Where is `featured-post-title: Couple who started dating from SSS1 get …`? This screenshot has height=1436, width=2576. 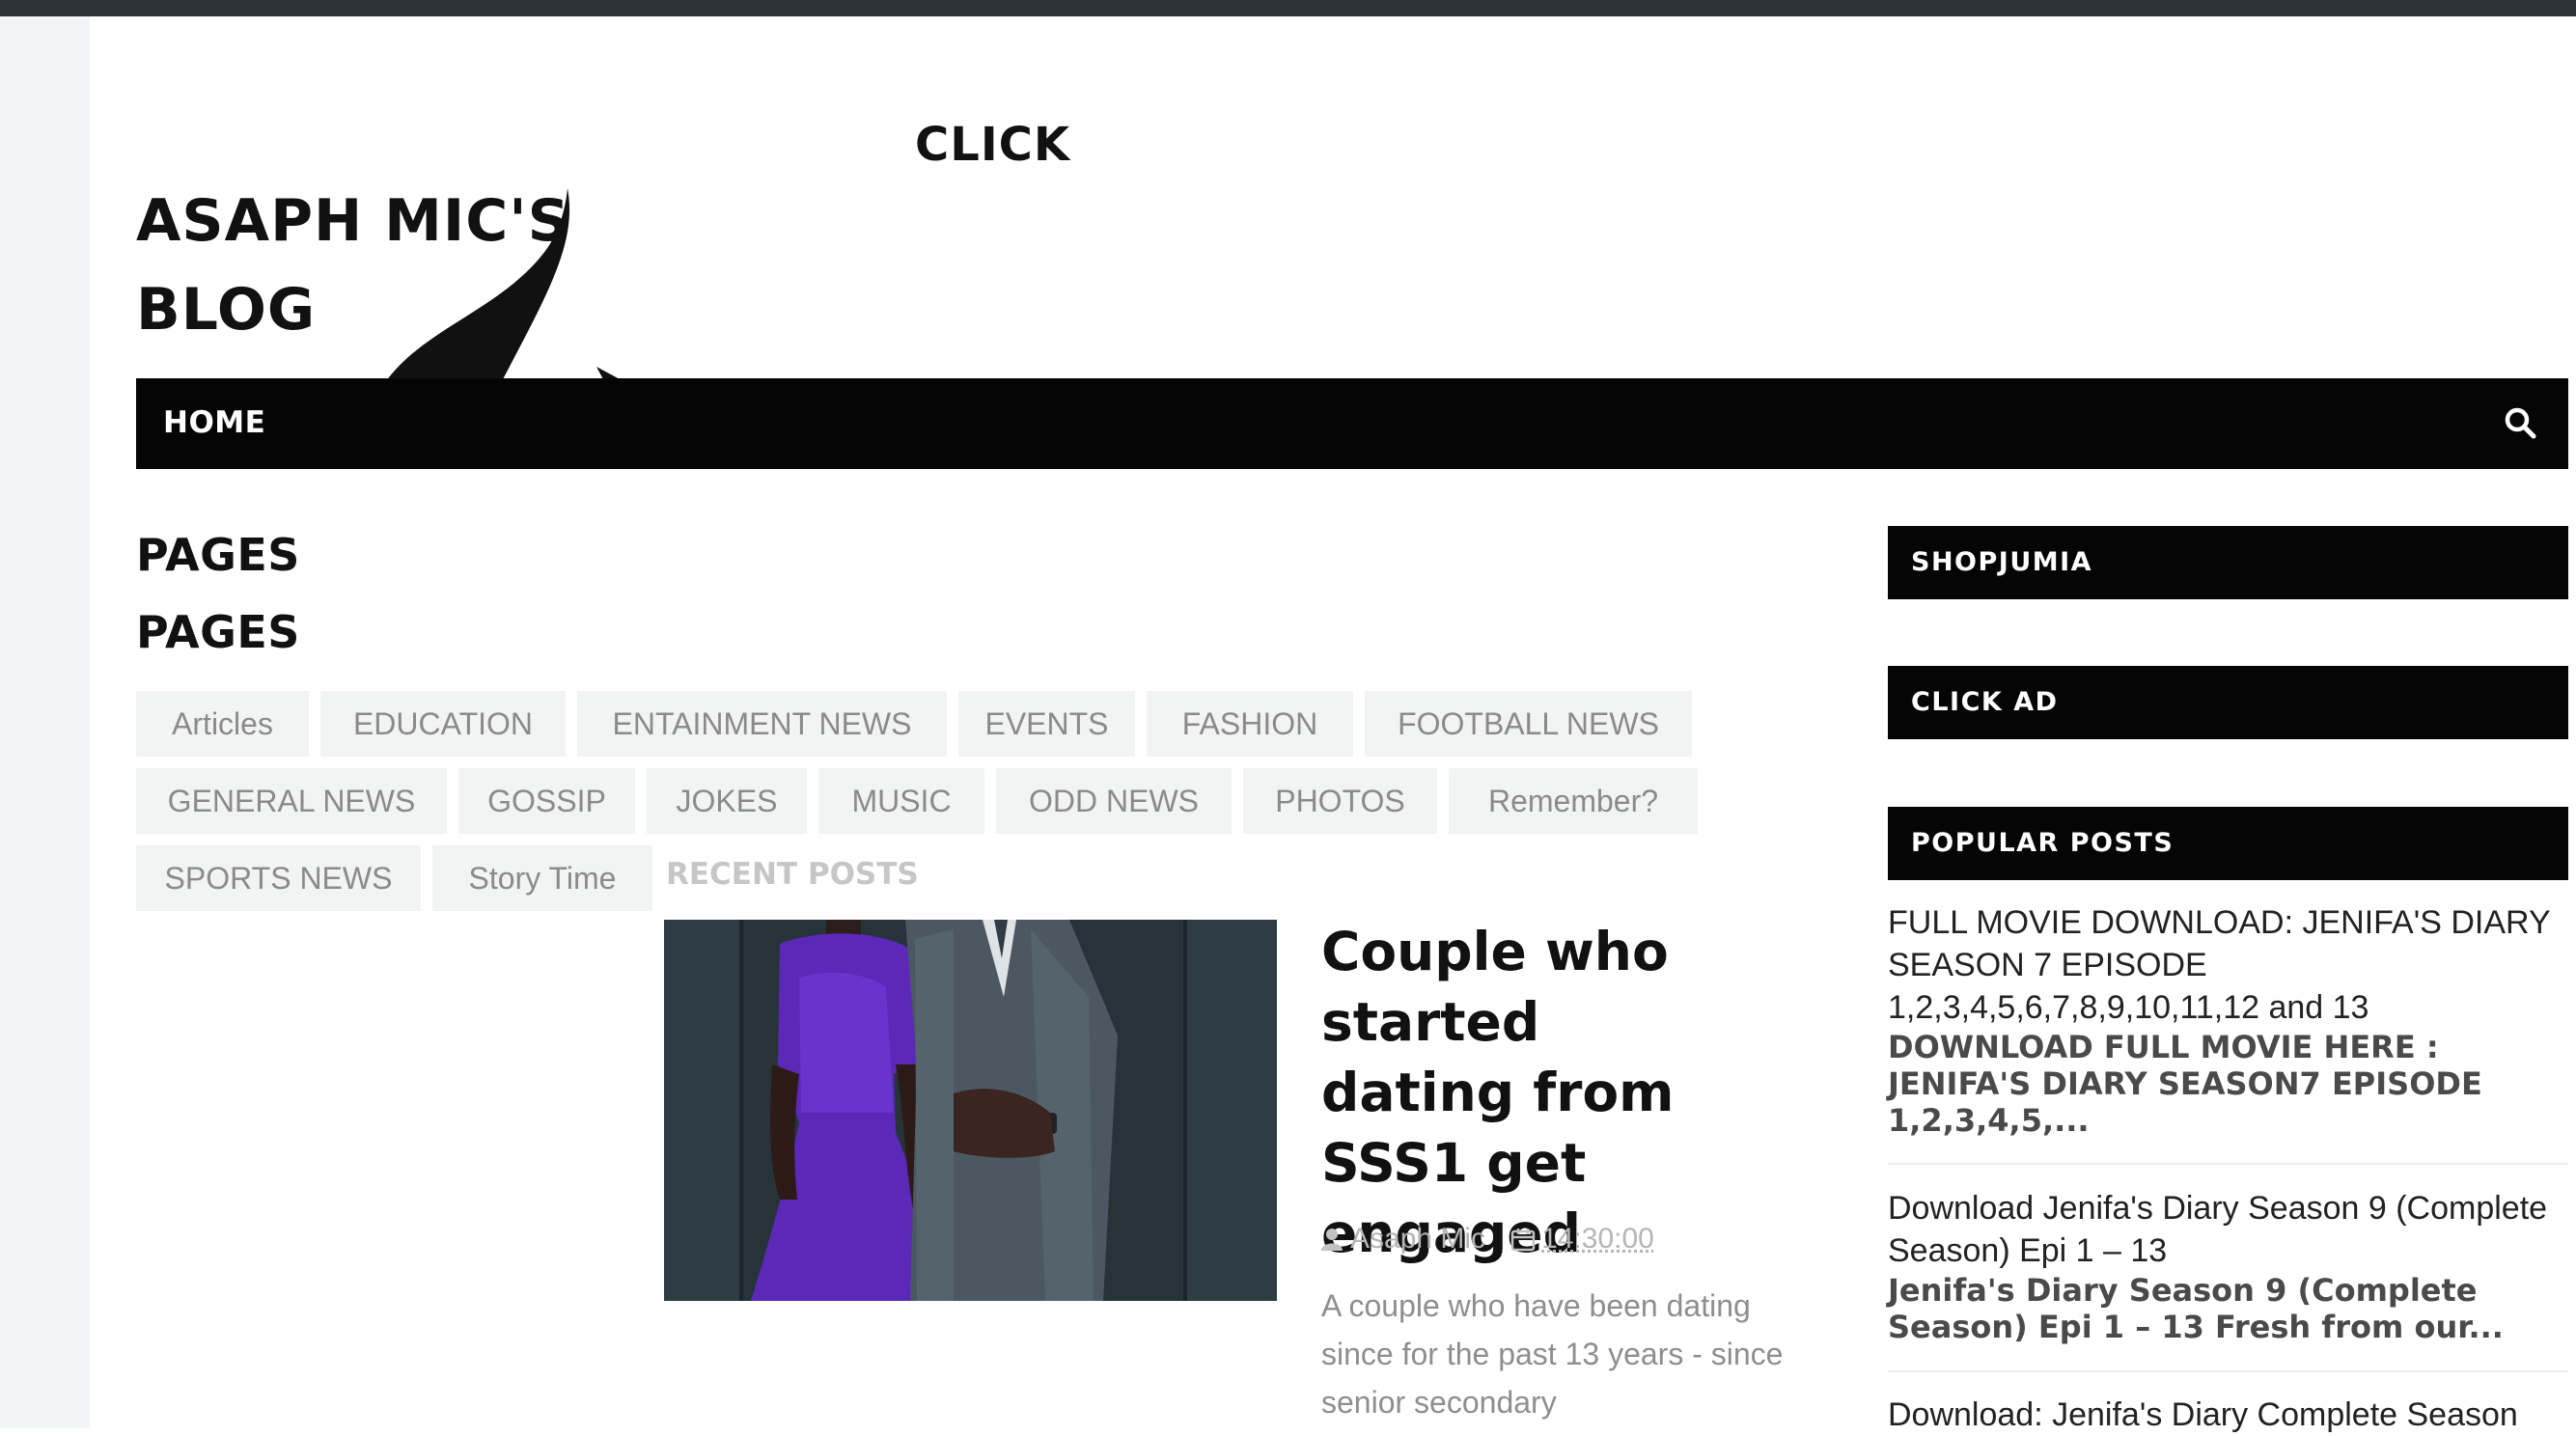
featured-post-title: Couple who started dating from SSS1 get … is located at coordinates (1533, 1093).